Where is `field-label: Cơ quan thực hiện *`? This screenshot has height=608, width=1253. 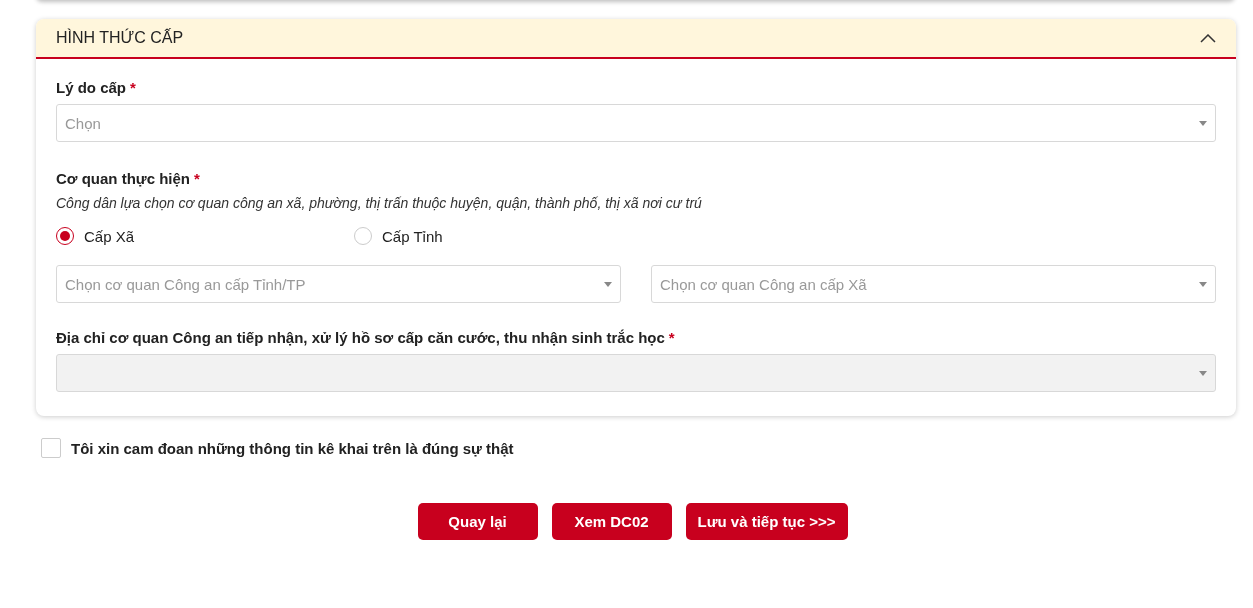 field-label: Cơ quan thực hiện * is located at coordinates (128, 178).